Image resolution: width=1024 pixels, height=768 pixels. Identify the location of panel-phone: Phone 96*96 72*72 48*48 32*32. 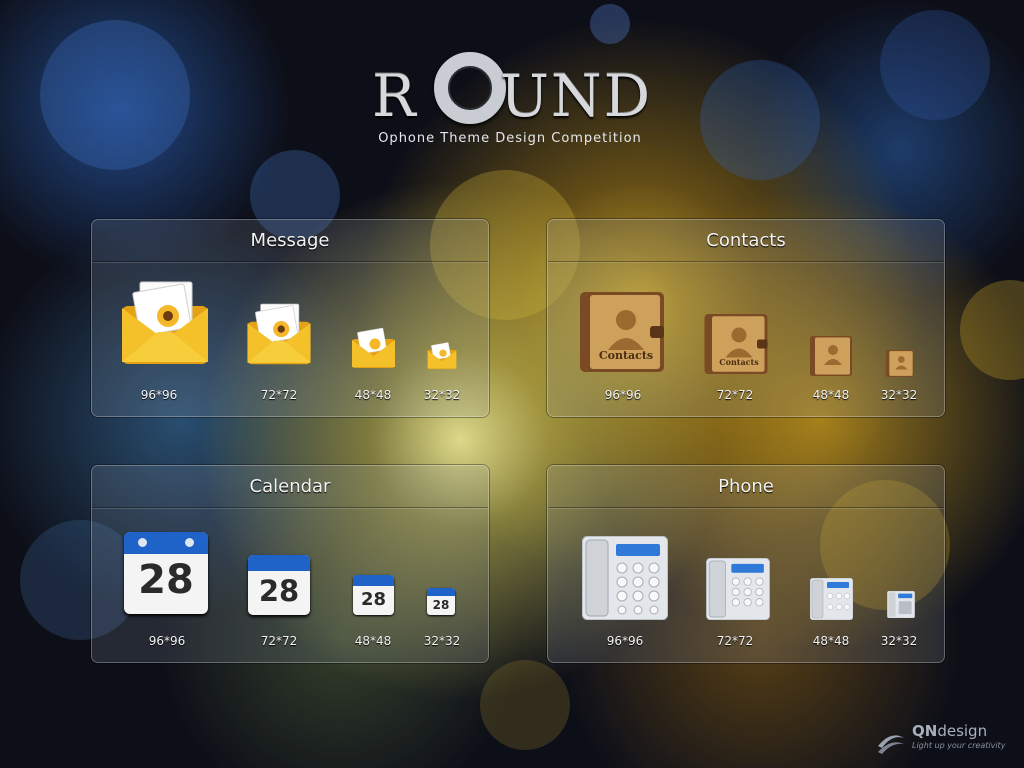
(746, 564).